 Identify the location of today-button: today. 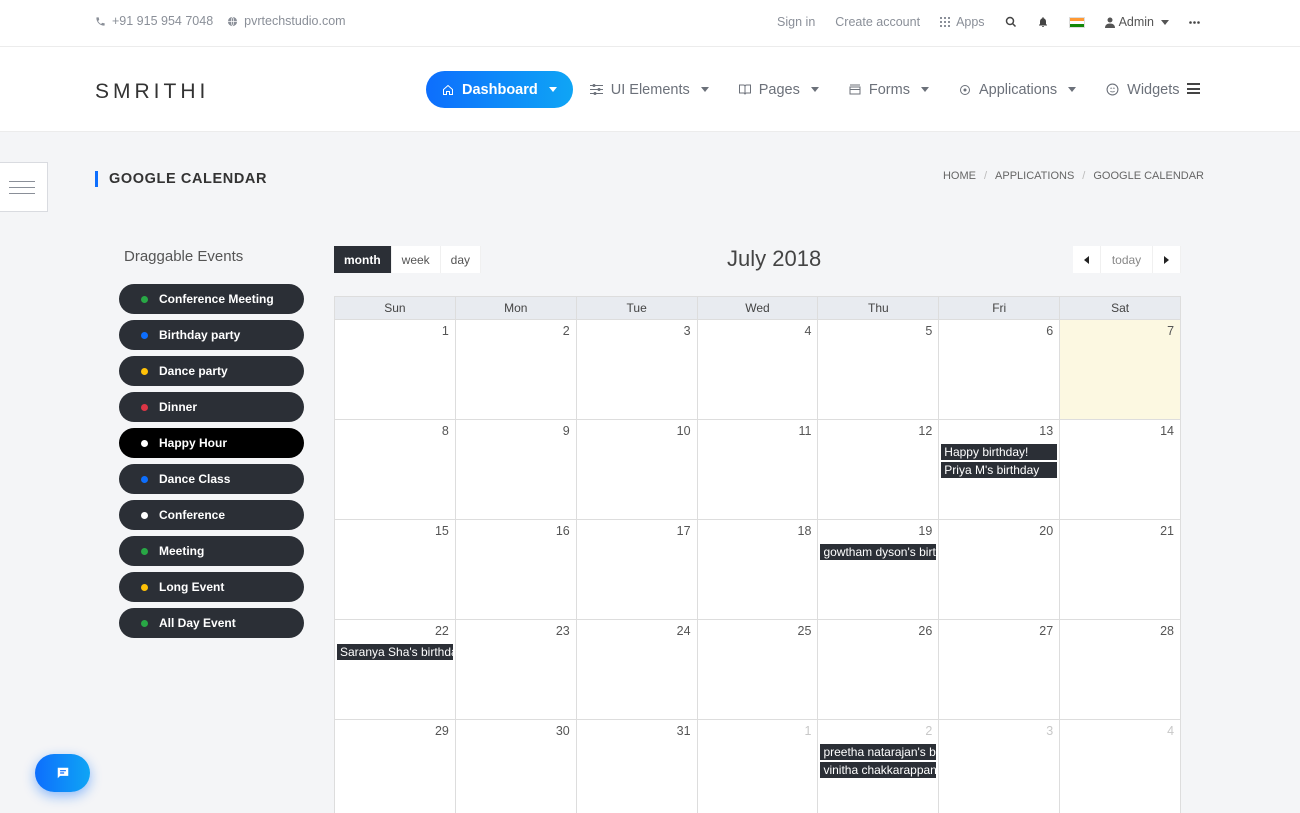
(1127, 259).